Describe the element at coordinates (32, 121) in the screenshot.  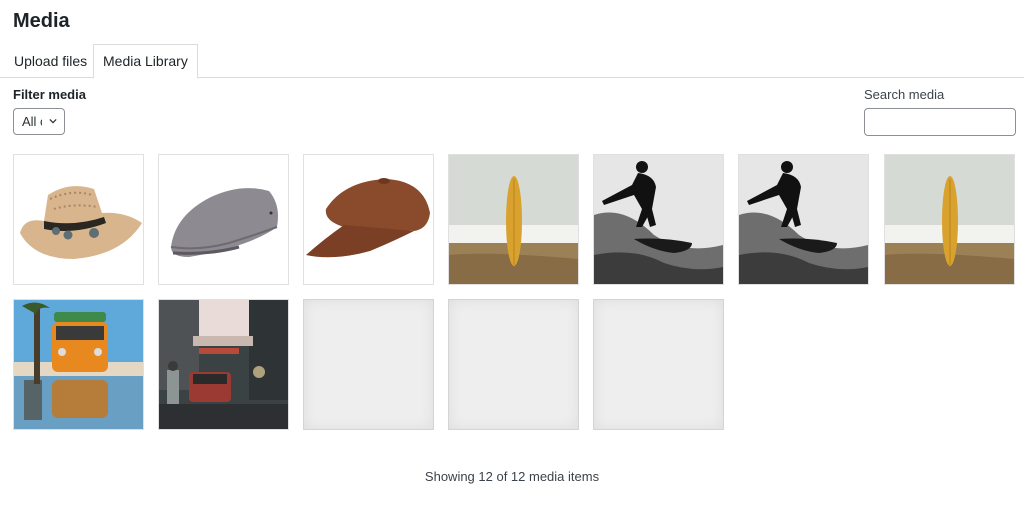
I see `filter-selected-value: All c` at that location.